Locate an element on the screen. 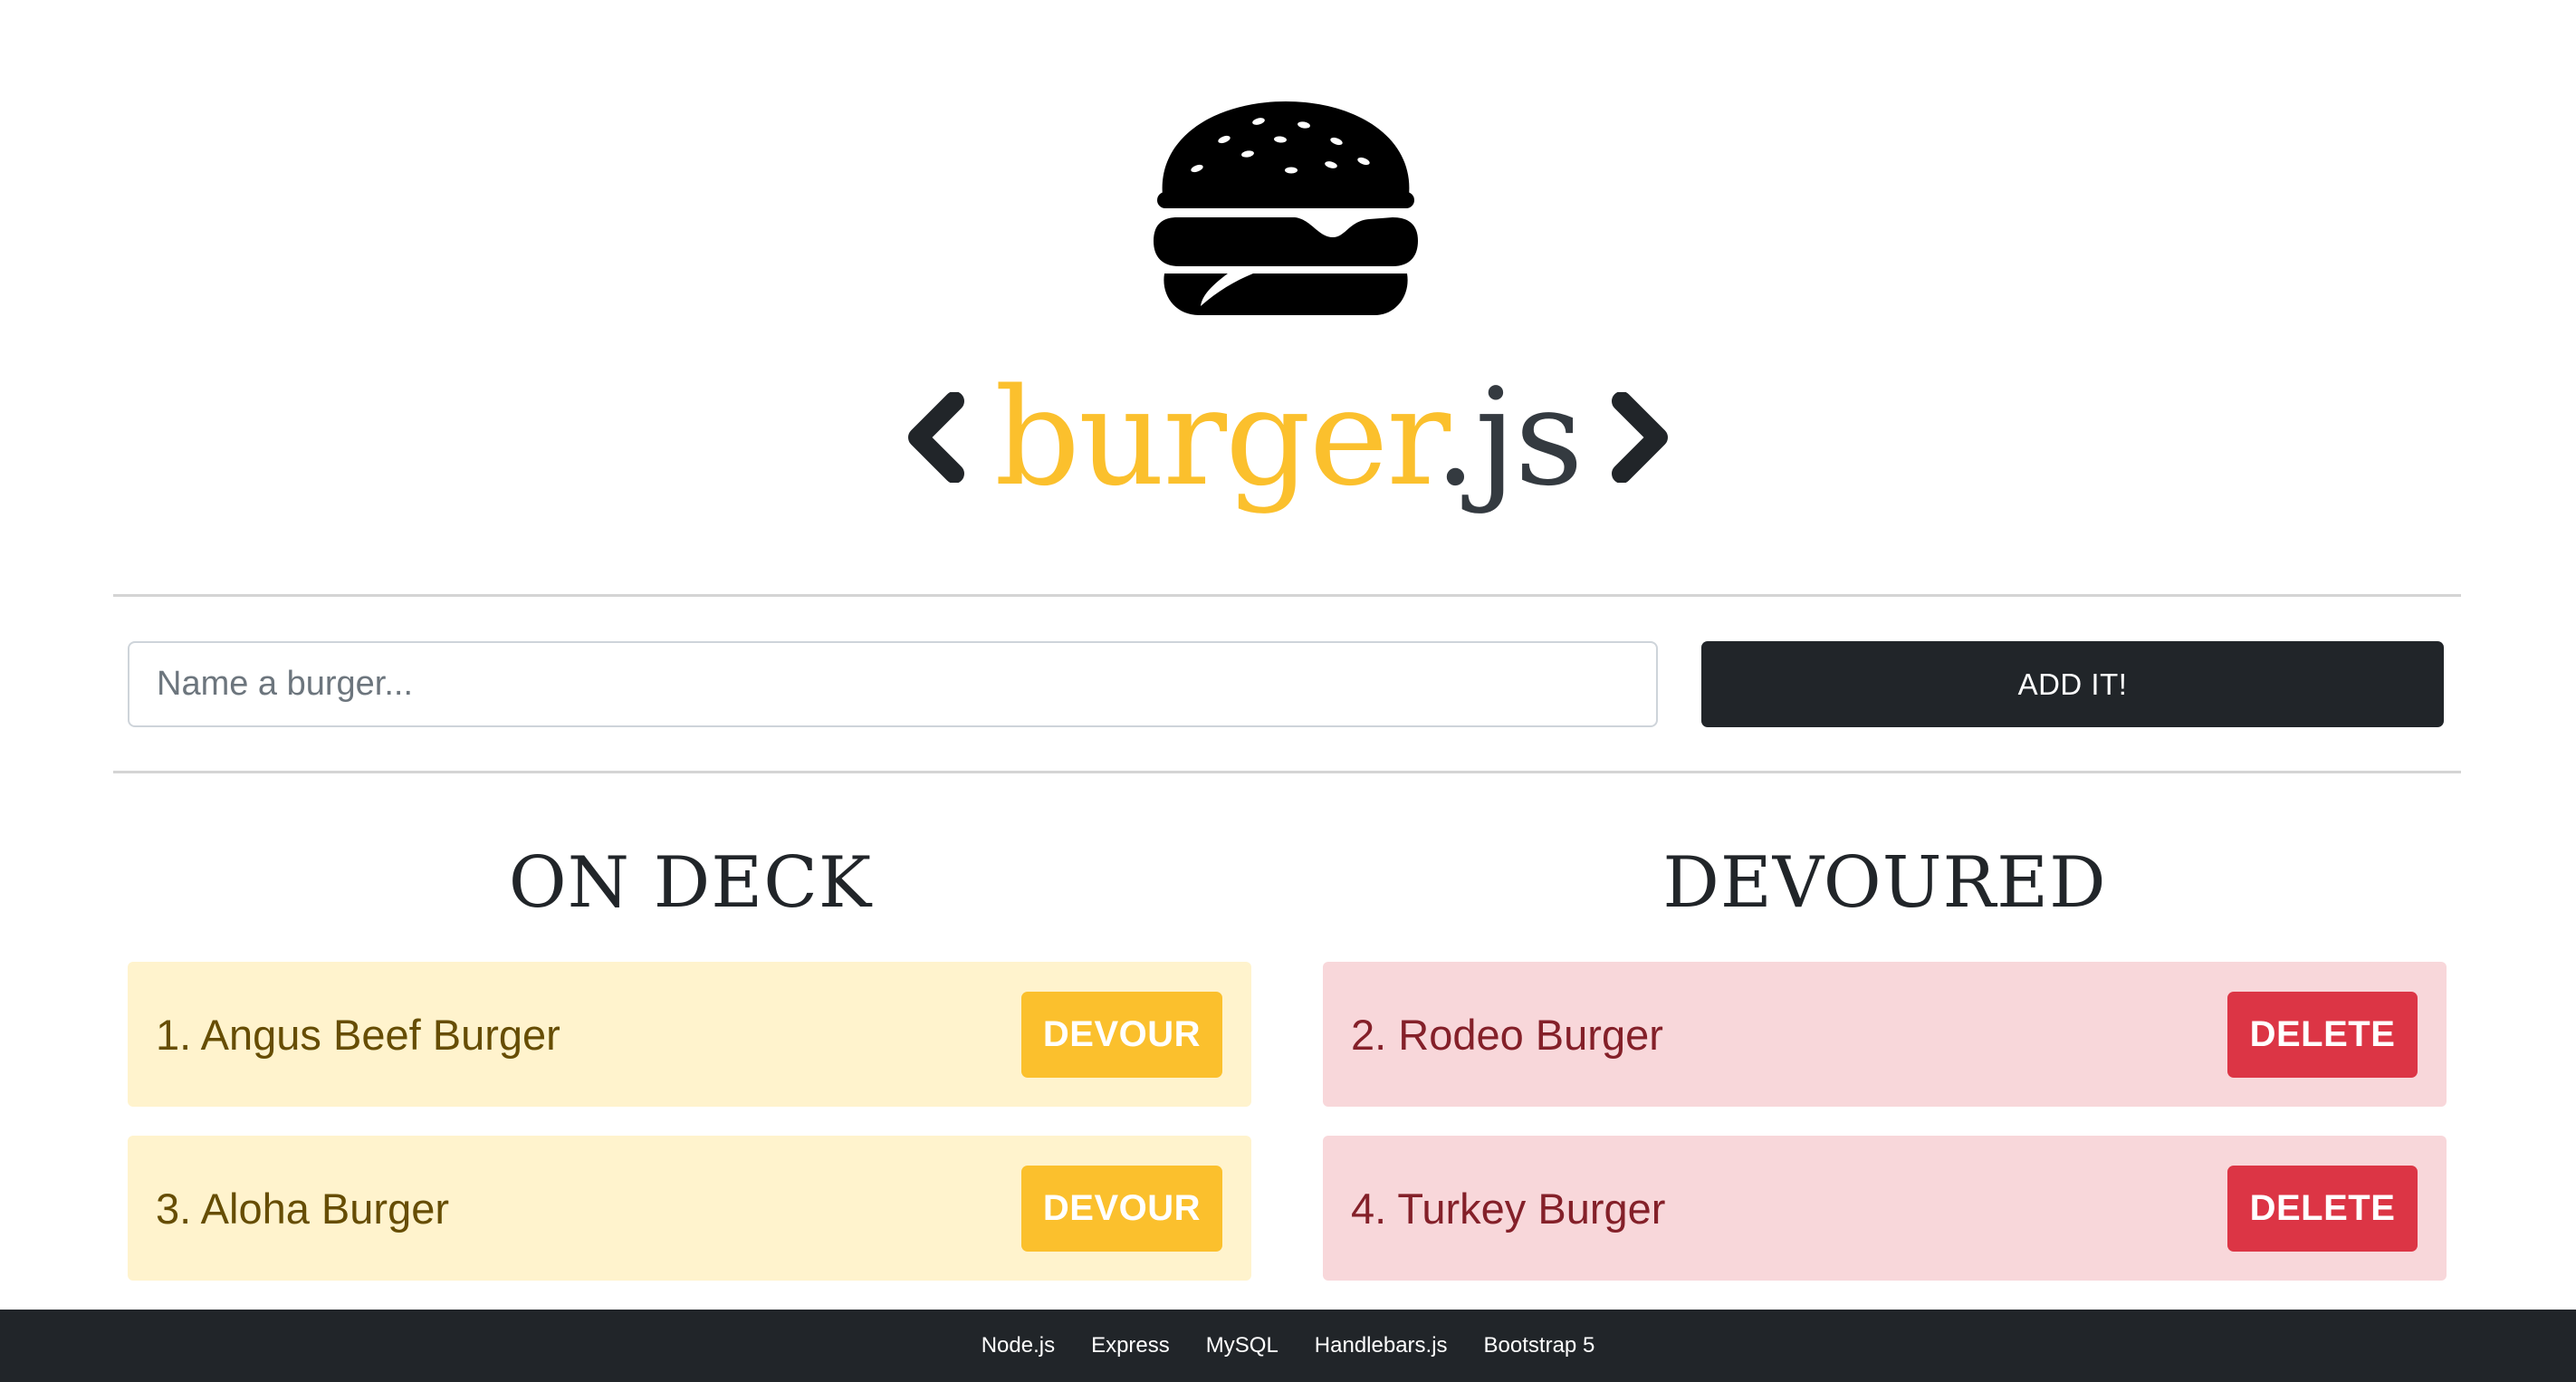 This screenshot has height=1382, width=2576. burger-name: 3. Aloha Burger is located at coordinates (302, 1208).